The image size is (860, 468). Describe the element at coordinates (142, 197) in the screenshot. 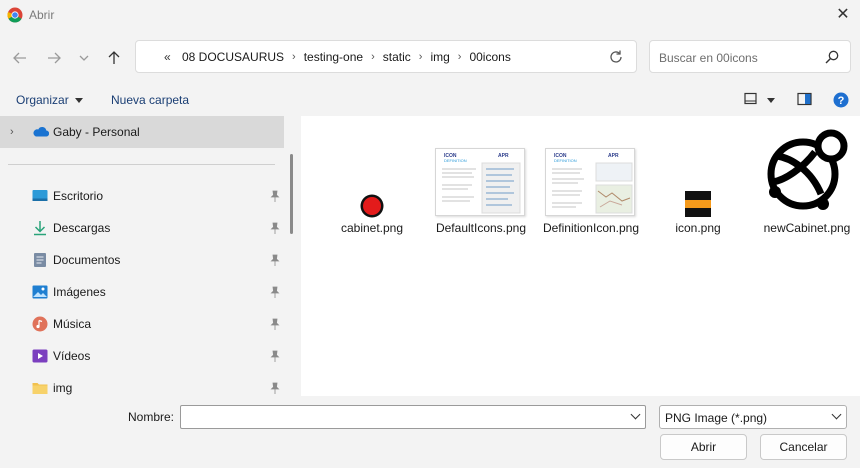

I see `sidebar-item-escritorio: Escritorio` at that location.